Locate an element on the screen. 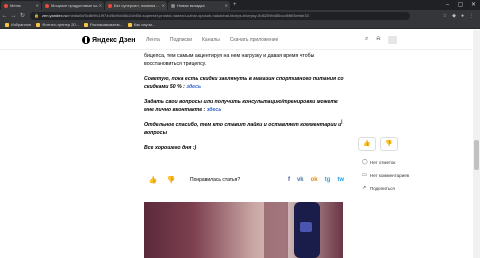 The height and width of the screenshot is (258, 480). star-icon: ☆ is located at coordinates (445, 16).